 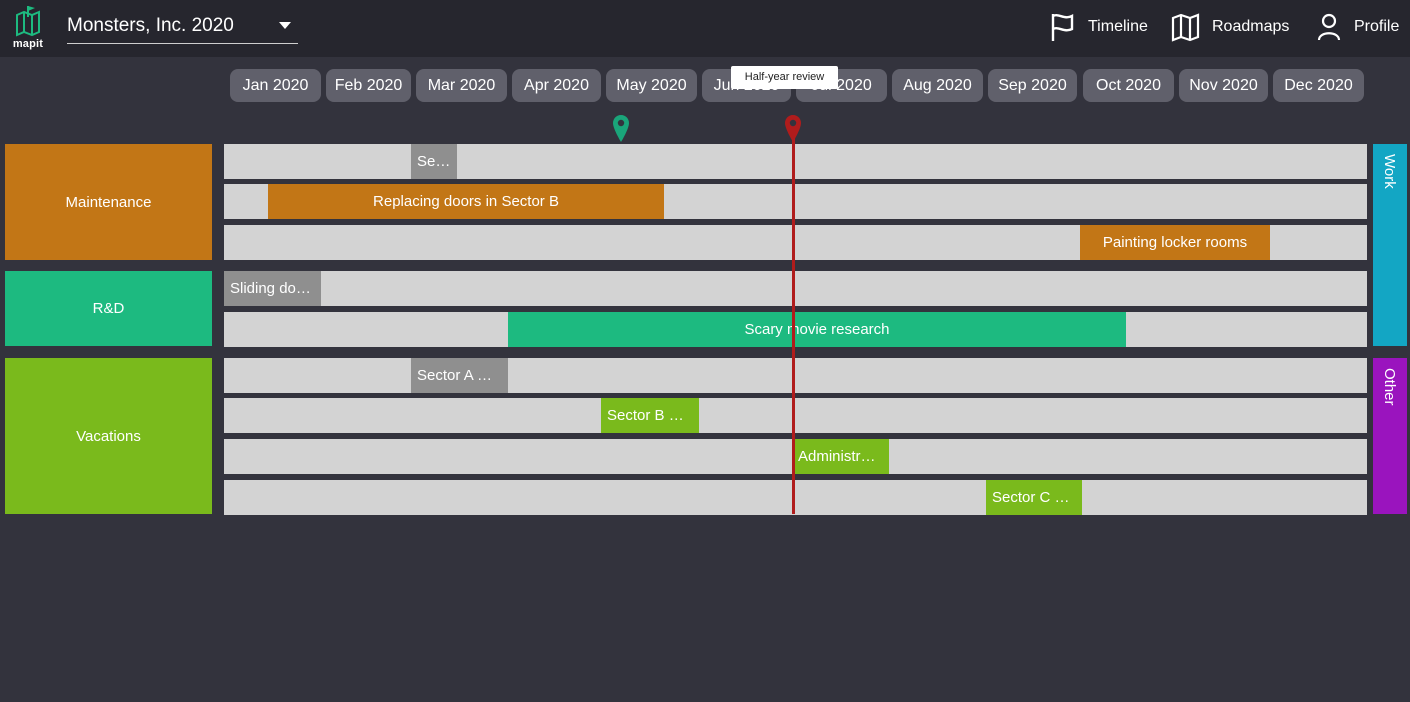 What do you see at coordinates (937, 85) in the screenshot?
I see `month-aug: Aug 2020` at bounding box center [937, 85].